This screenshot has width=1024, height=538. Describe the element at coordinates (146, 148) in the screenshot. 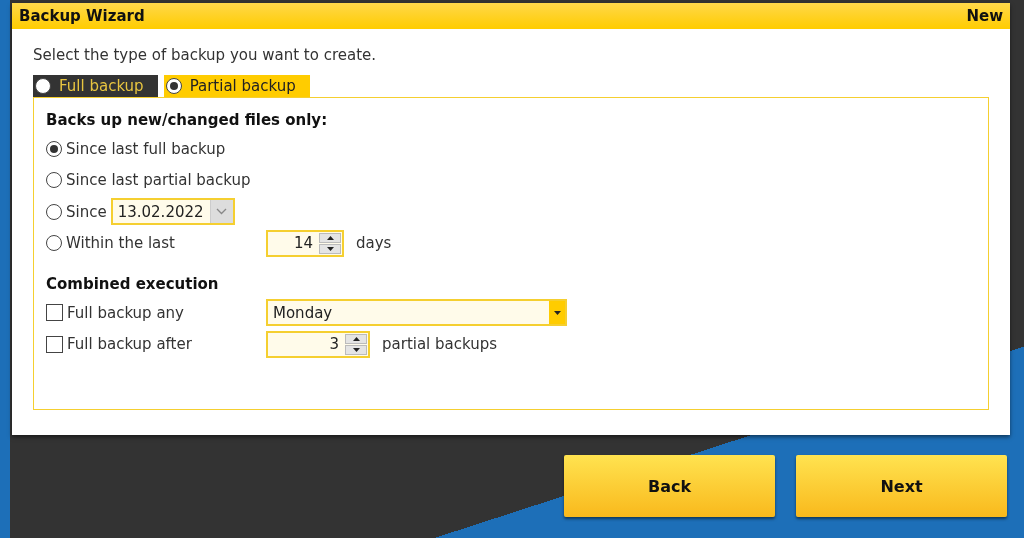

I see `option-label: Since last full backup` at that location.